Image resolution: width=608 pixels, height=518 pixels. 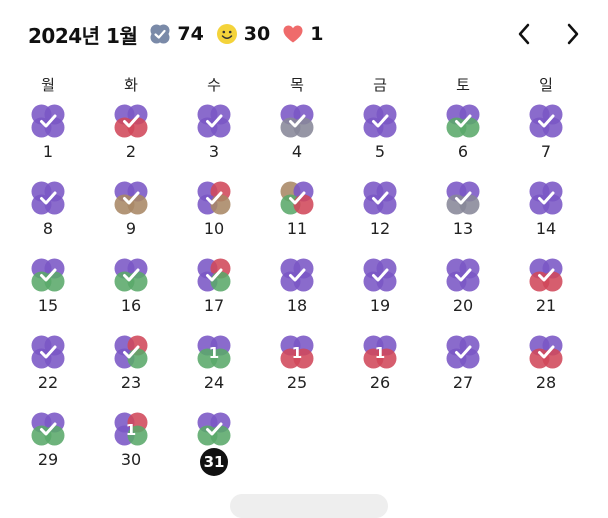 What do you see at coordinates (380, 382) in the screenshot?
I see `day-number: 26` at bounding box center [380, 382].